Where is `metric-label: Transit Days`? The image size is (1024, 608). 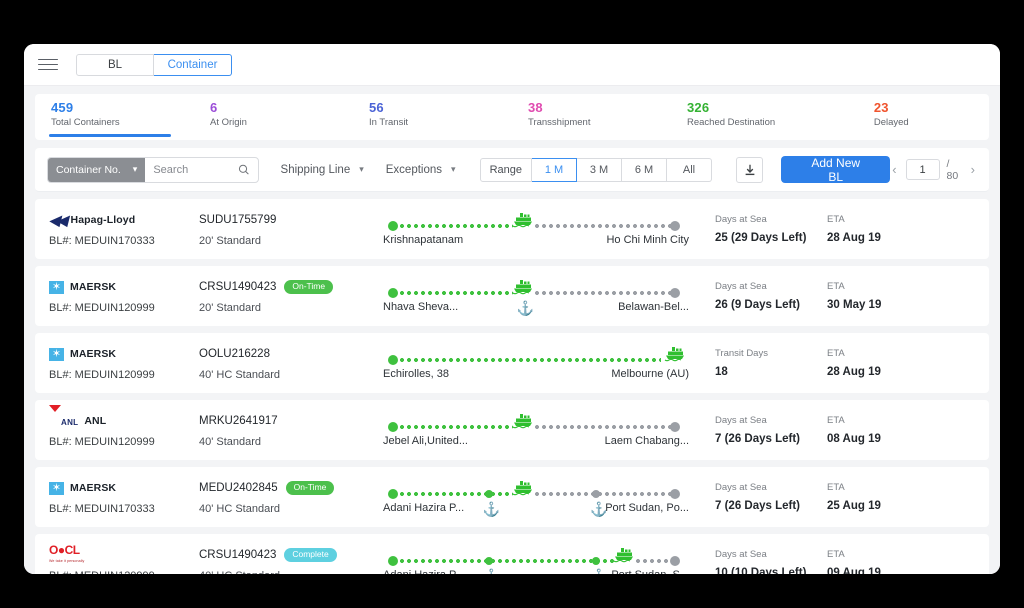 metric-label: Transit Days is located at coordinates (741, 353).